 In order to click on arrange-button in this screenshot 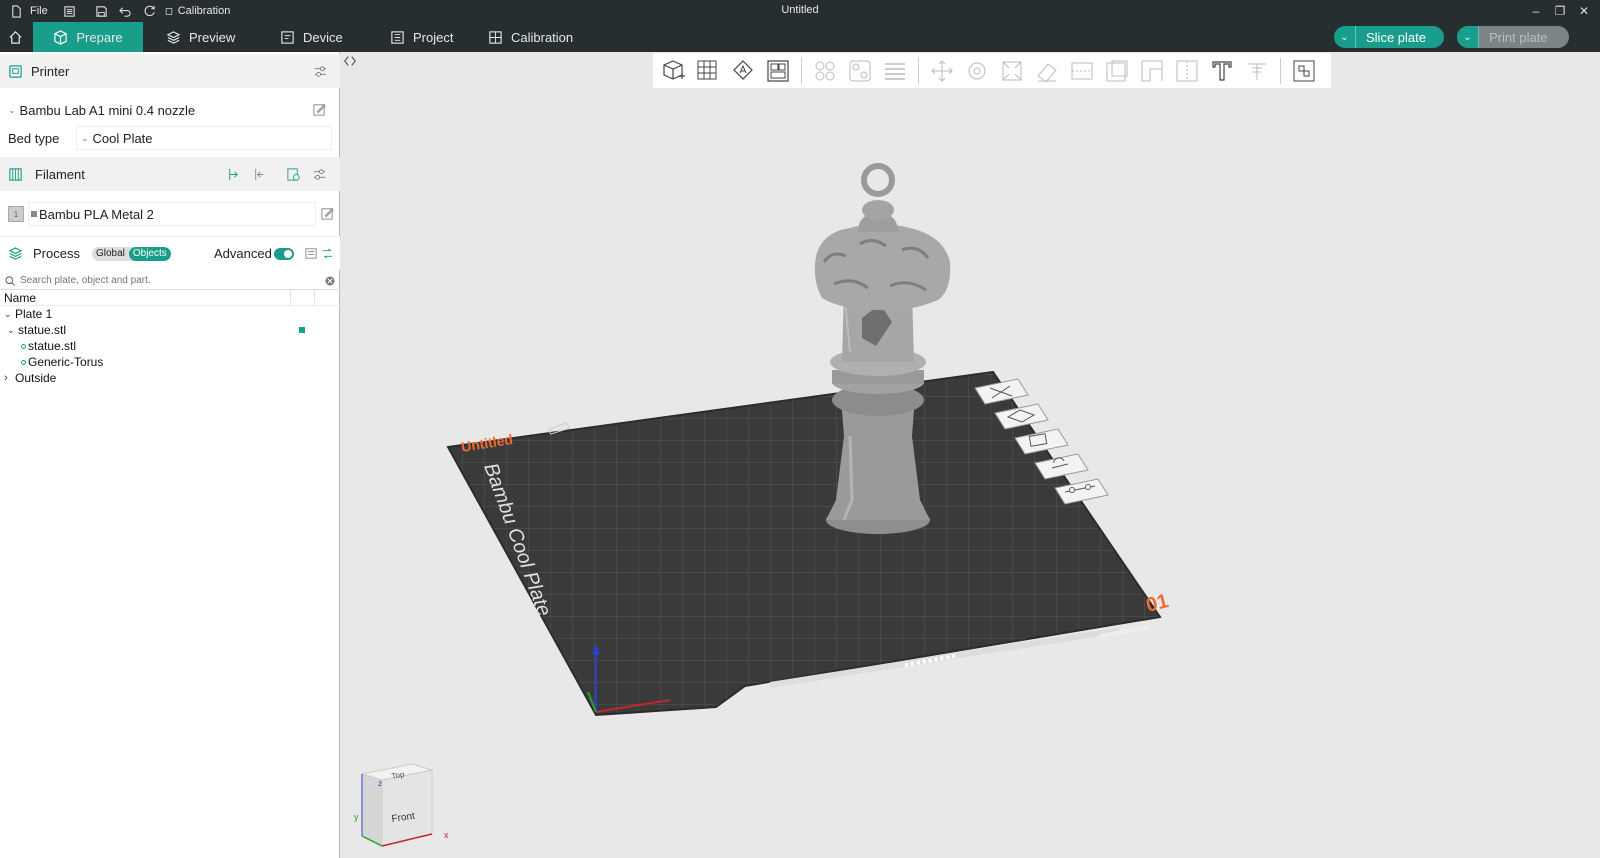, I will do `click(778, 71)`.